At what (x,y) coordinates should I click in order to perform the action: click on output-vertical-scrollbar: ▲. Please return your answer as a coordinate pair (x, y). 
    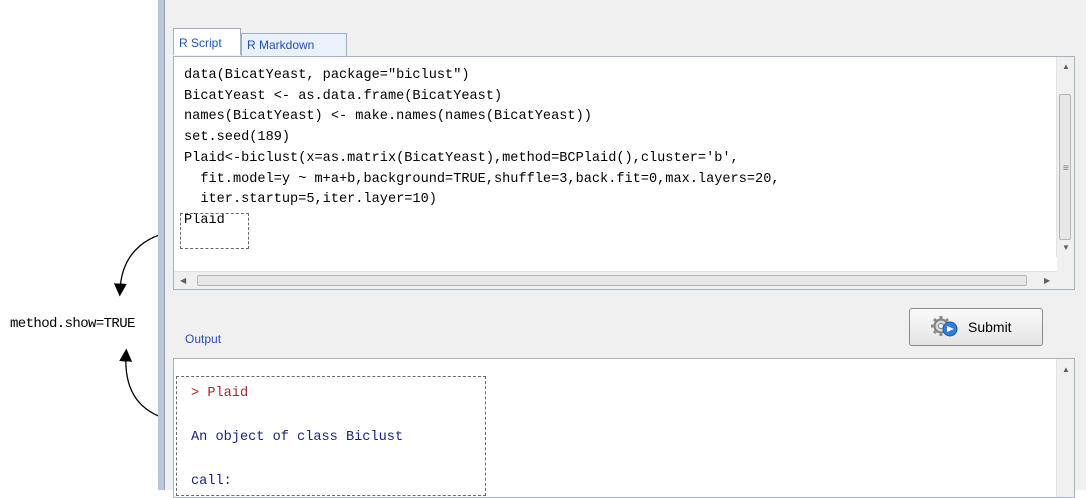
    Looking at the image, I should click on (1065, 428).